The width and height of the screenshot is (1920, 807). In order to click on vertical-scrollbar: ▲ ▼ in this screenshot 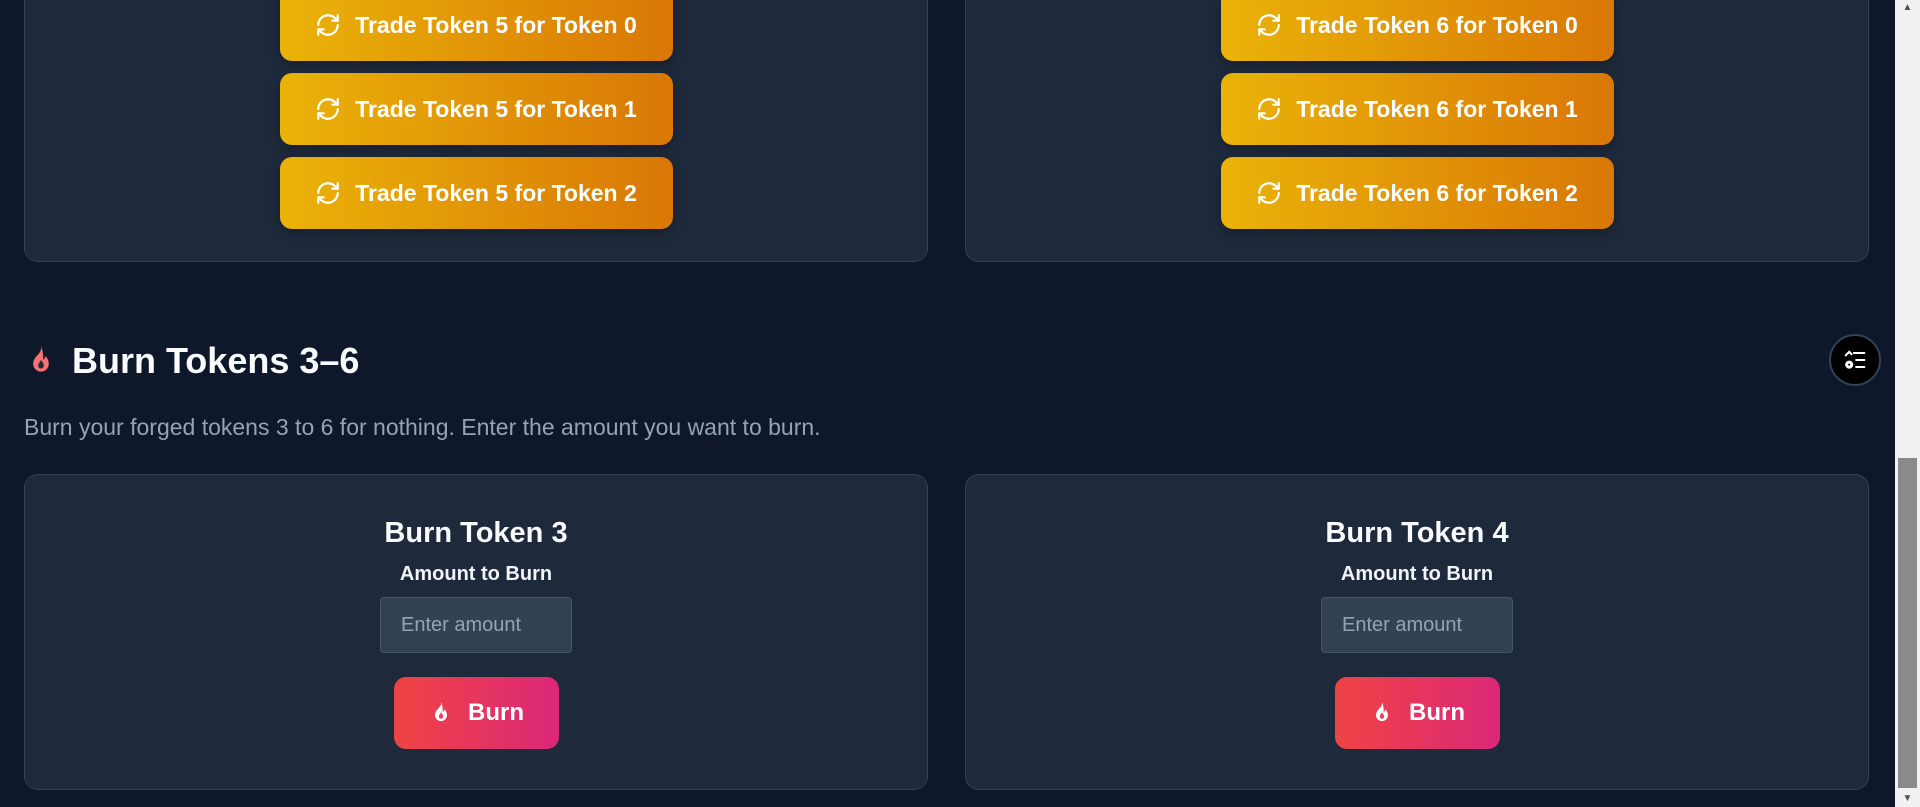, I will do `click(1907, 403)`.